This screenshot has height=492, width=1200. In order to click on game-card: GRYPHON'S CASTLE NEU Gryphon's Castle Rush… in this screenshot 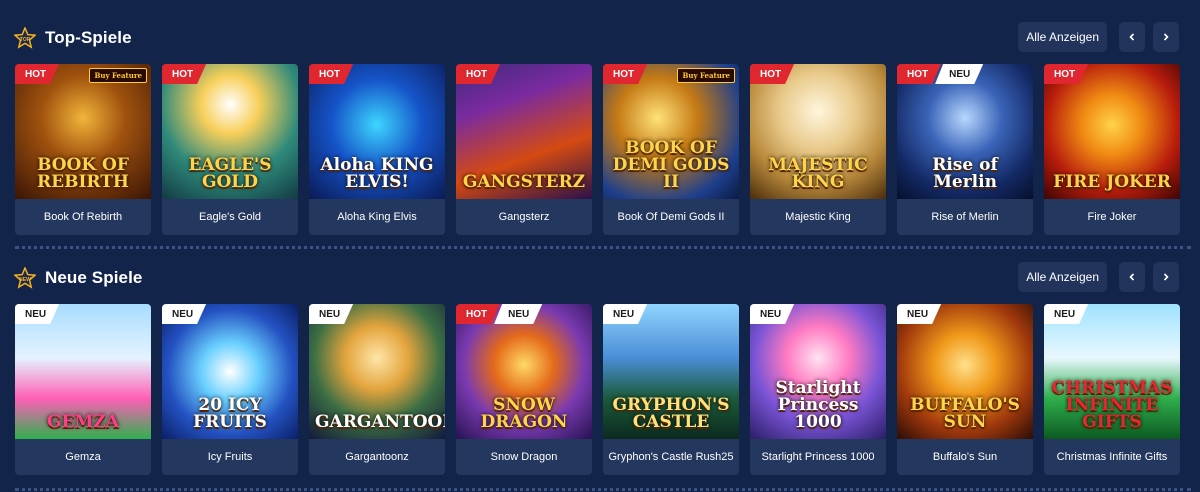, I will do `click(671, 389)`.